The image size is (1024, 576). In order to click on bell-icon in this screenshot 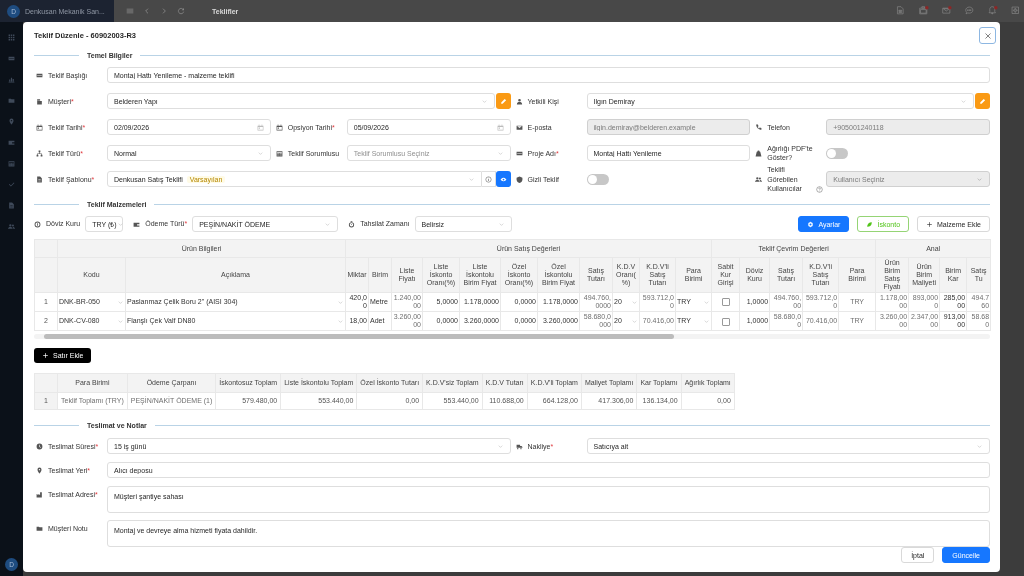, I will do `click(993, 11)`.